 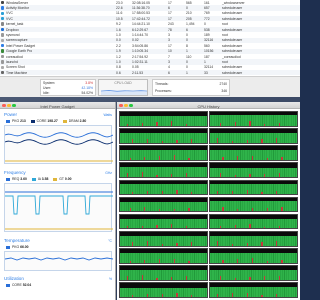 I want to click on power-unit: Watts, so click(x=107, y=114).